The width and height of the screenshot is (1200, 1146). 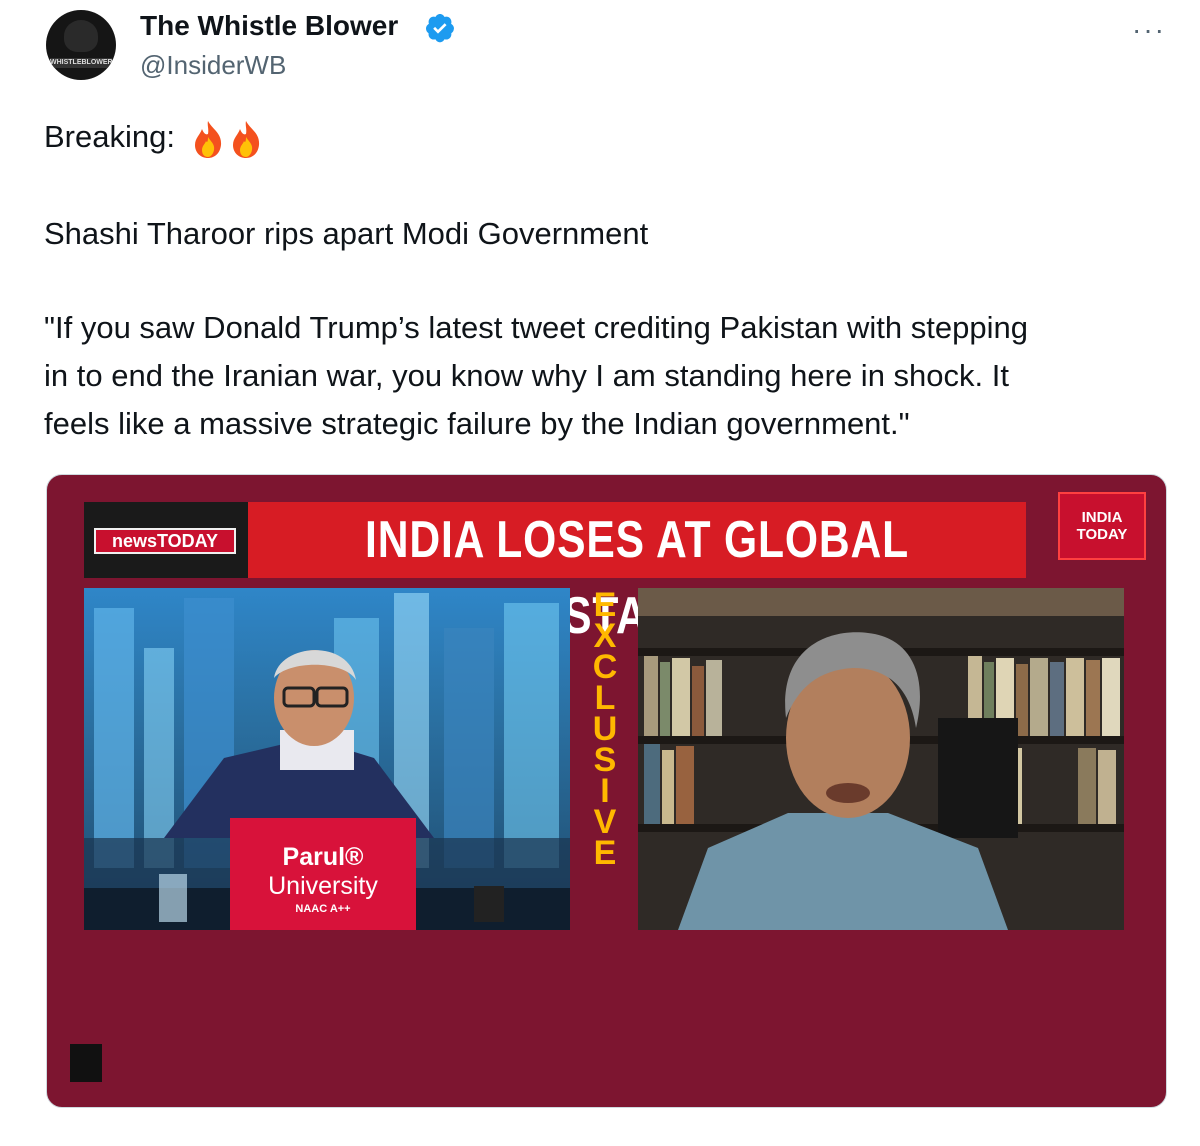 I want to click on breaking-label: Breaking:, so click(x=109, y=136).